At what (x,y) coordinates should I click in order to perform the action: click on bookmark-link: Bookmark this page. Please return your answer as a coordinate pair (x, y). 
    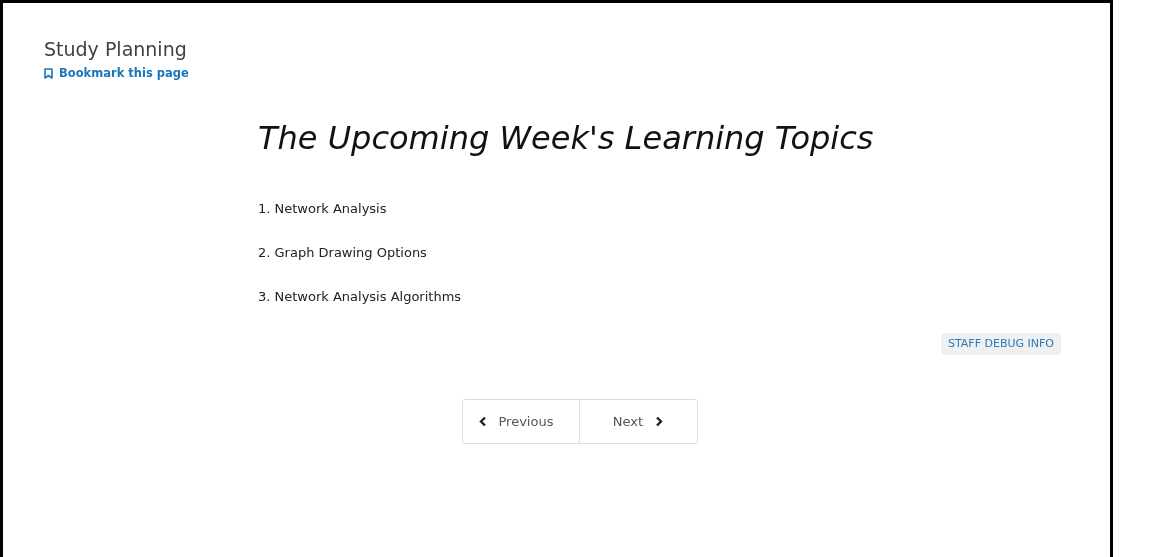
    Looking at the image, I should click on (116, 74).